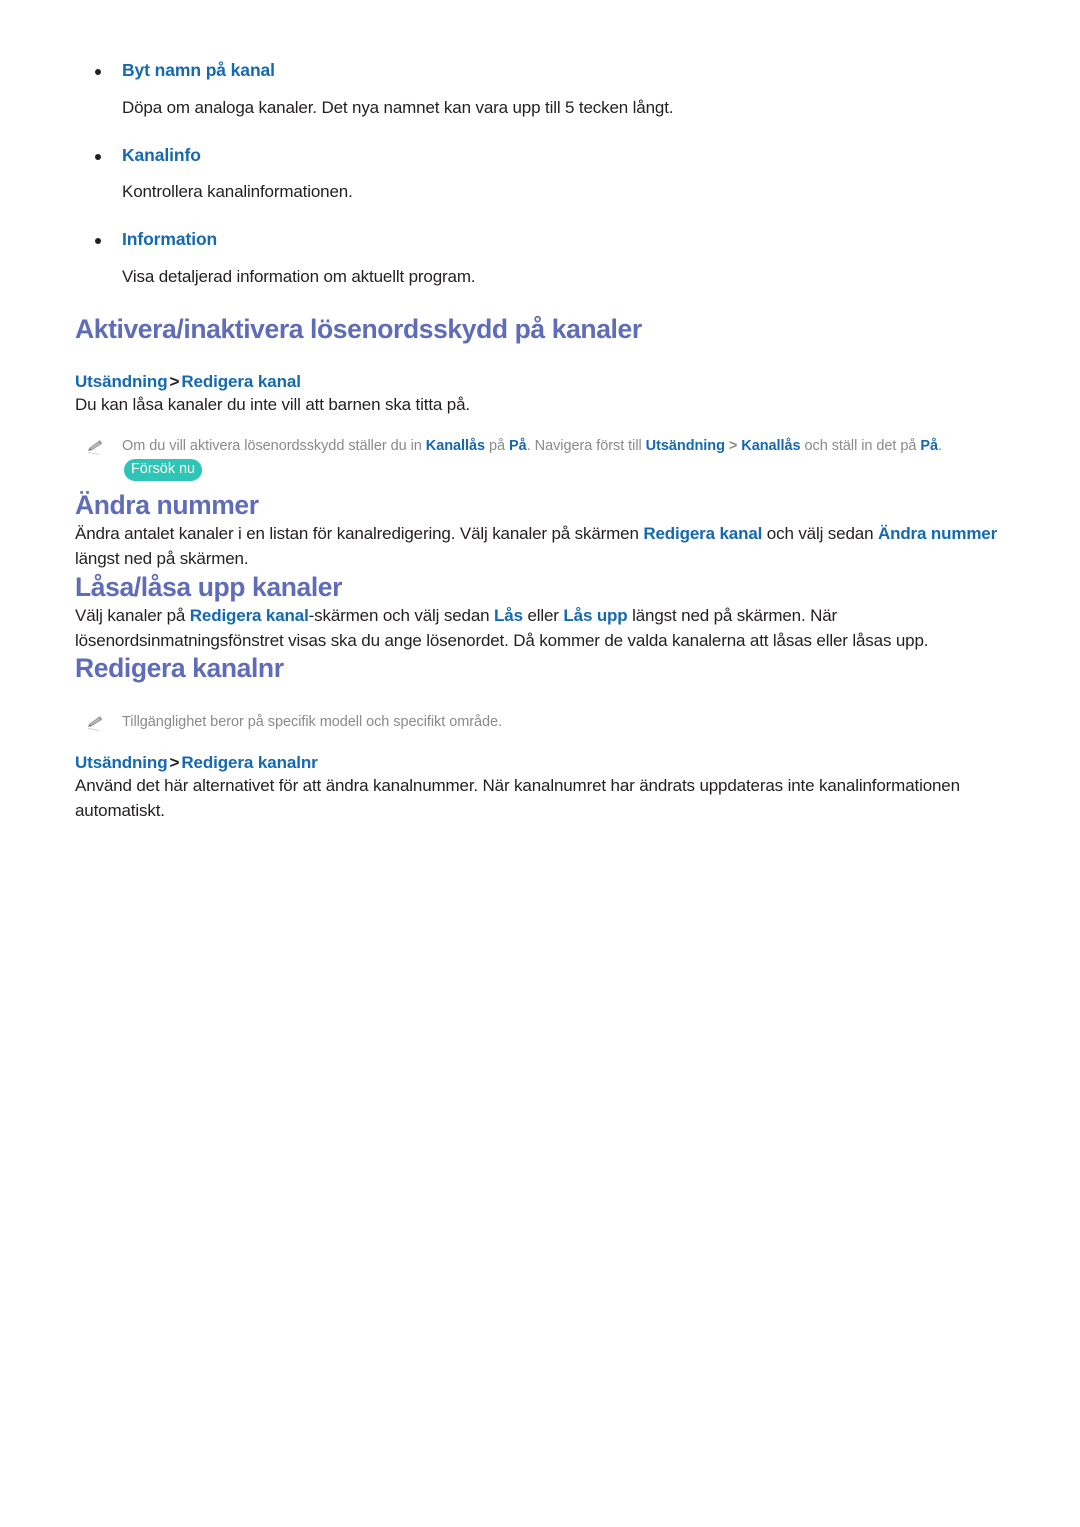 The image size is (1080, 1527). What do you see at coordinates (820, 533) in the screenshot?
I see `body-part2: och välj sedan` at bounding box center [820, 533].